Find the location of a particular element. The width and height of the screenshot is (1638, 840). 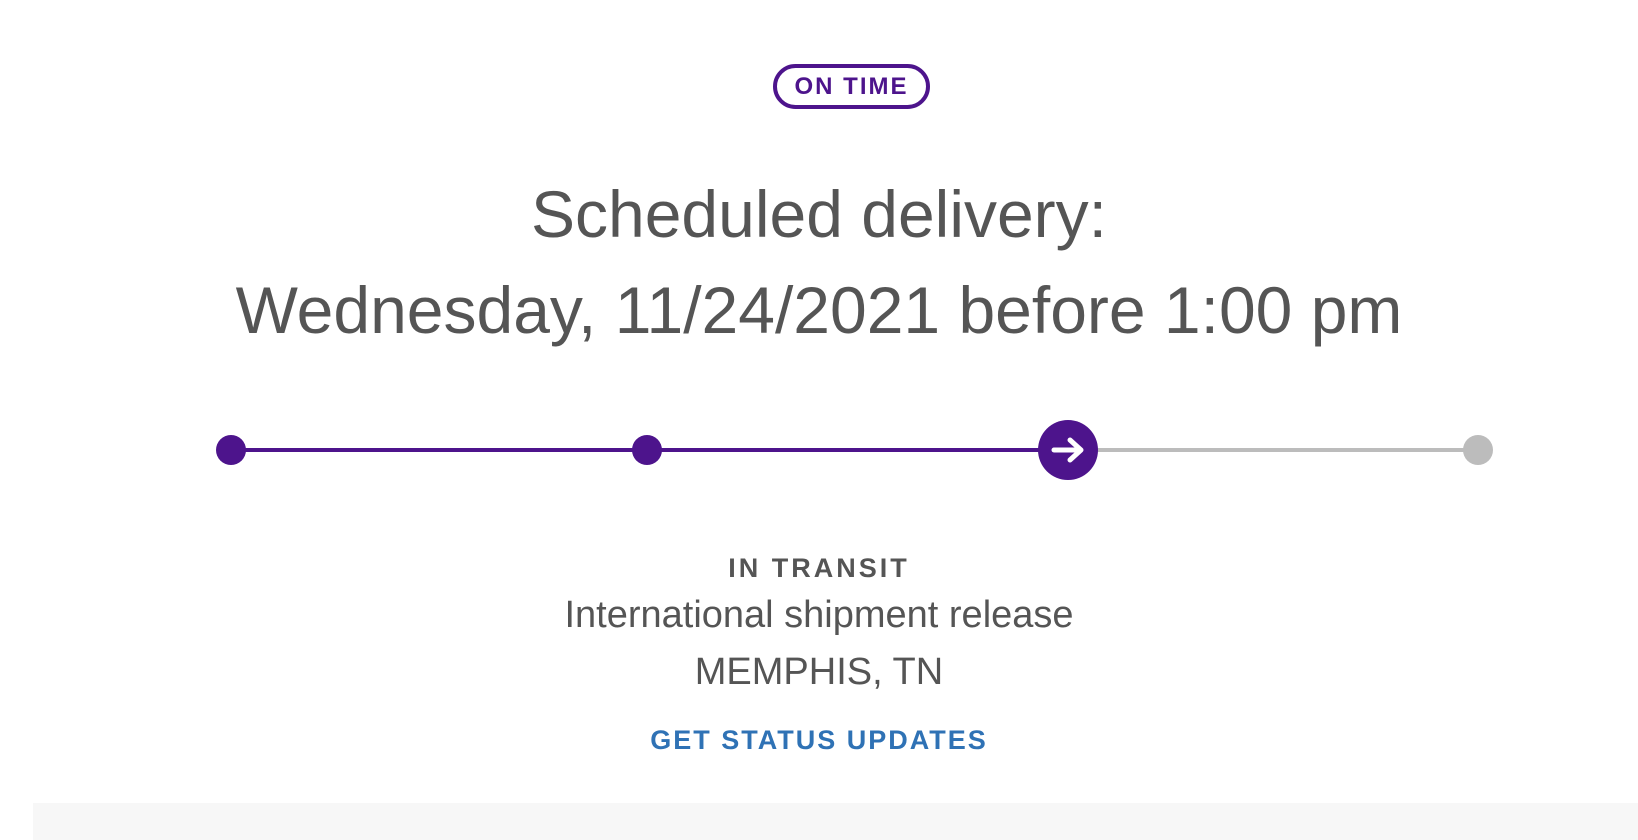

current-status-label: IN TRANSIT is located at coordinates (819, 568).